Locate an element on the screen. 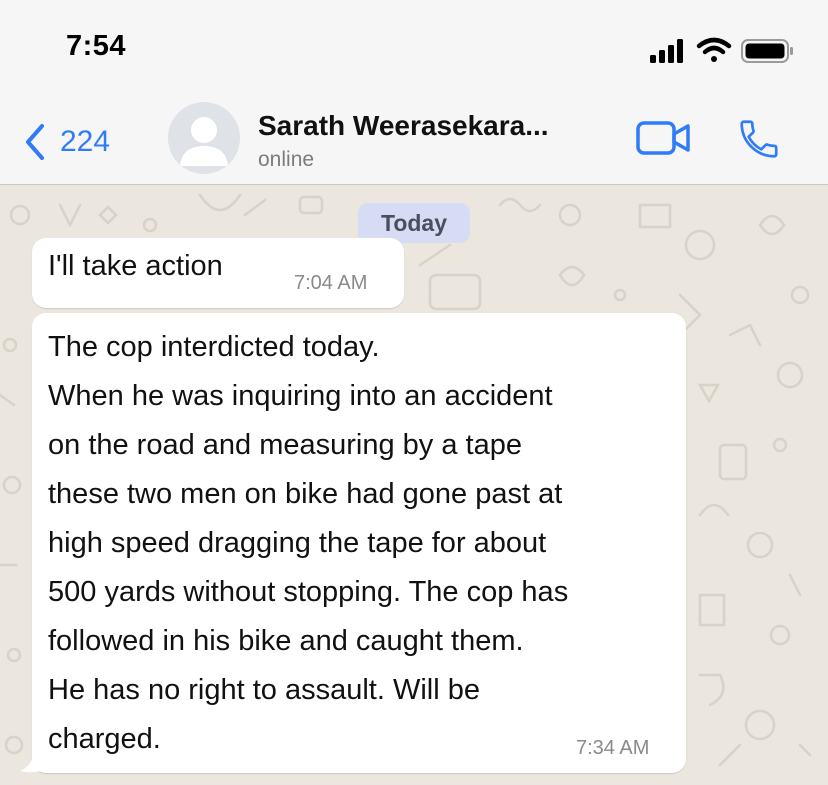 Image resolution: width=828 pixels, height=785 pixels. video-call-icon is located at coordinates (663, 138).